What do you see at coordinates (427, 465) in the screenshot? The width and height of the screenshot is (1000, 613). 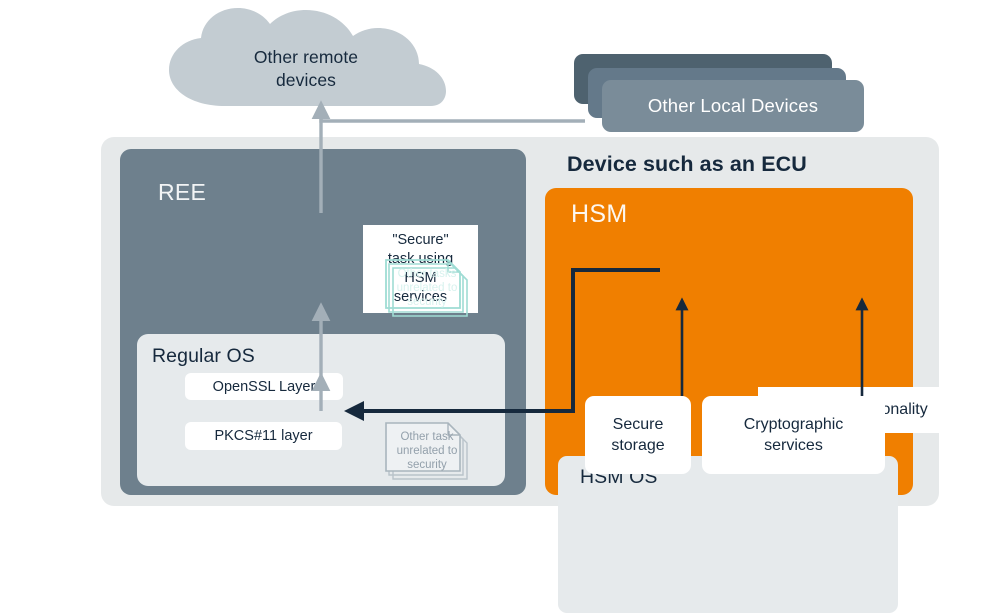 I see `note-grey-line3: security` at bounding box center [427, 465].